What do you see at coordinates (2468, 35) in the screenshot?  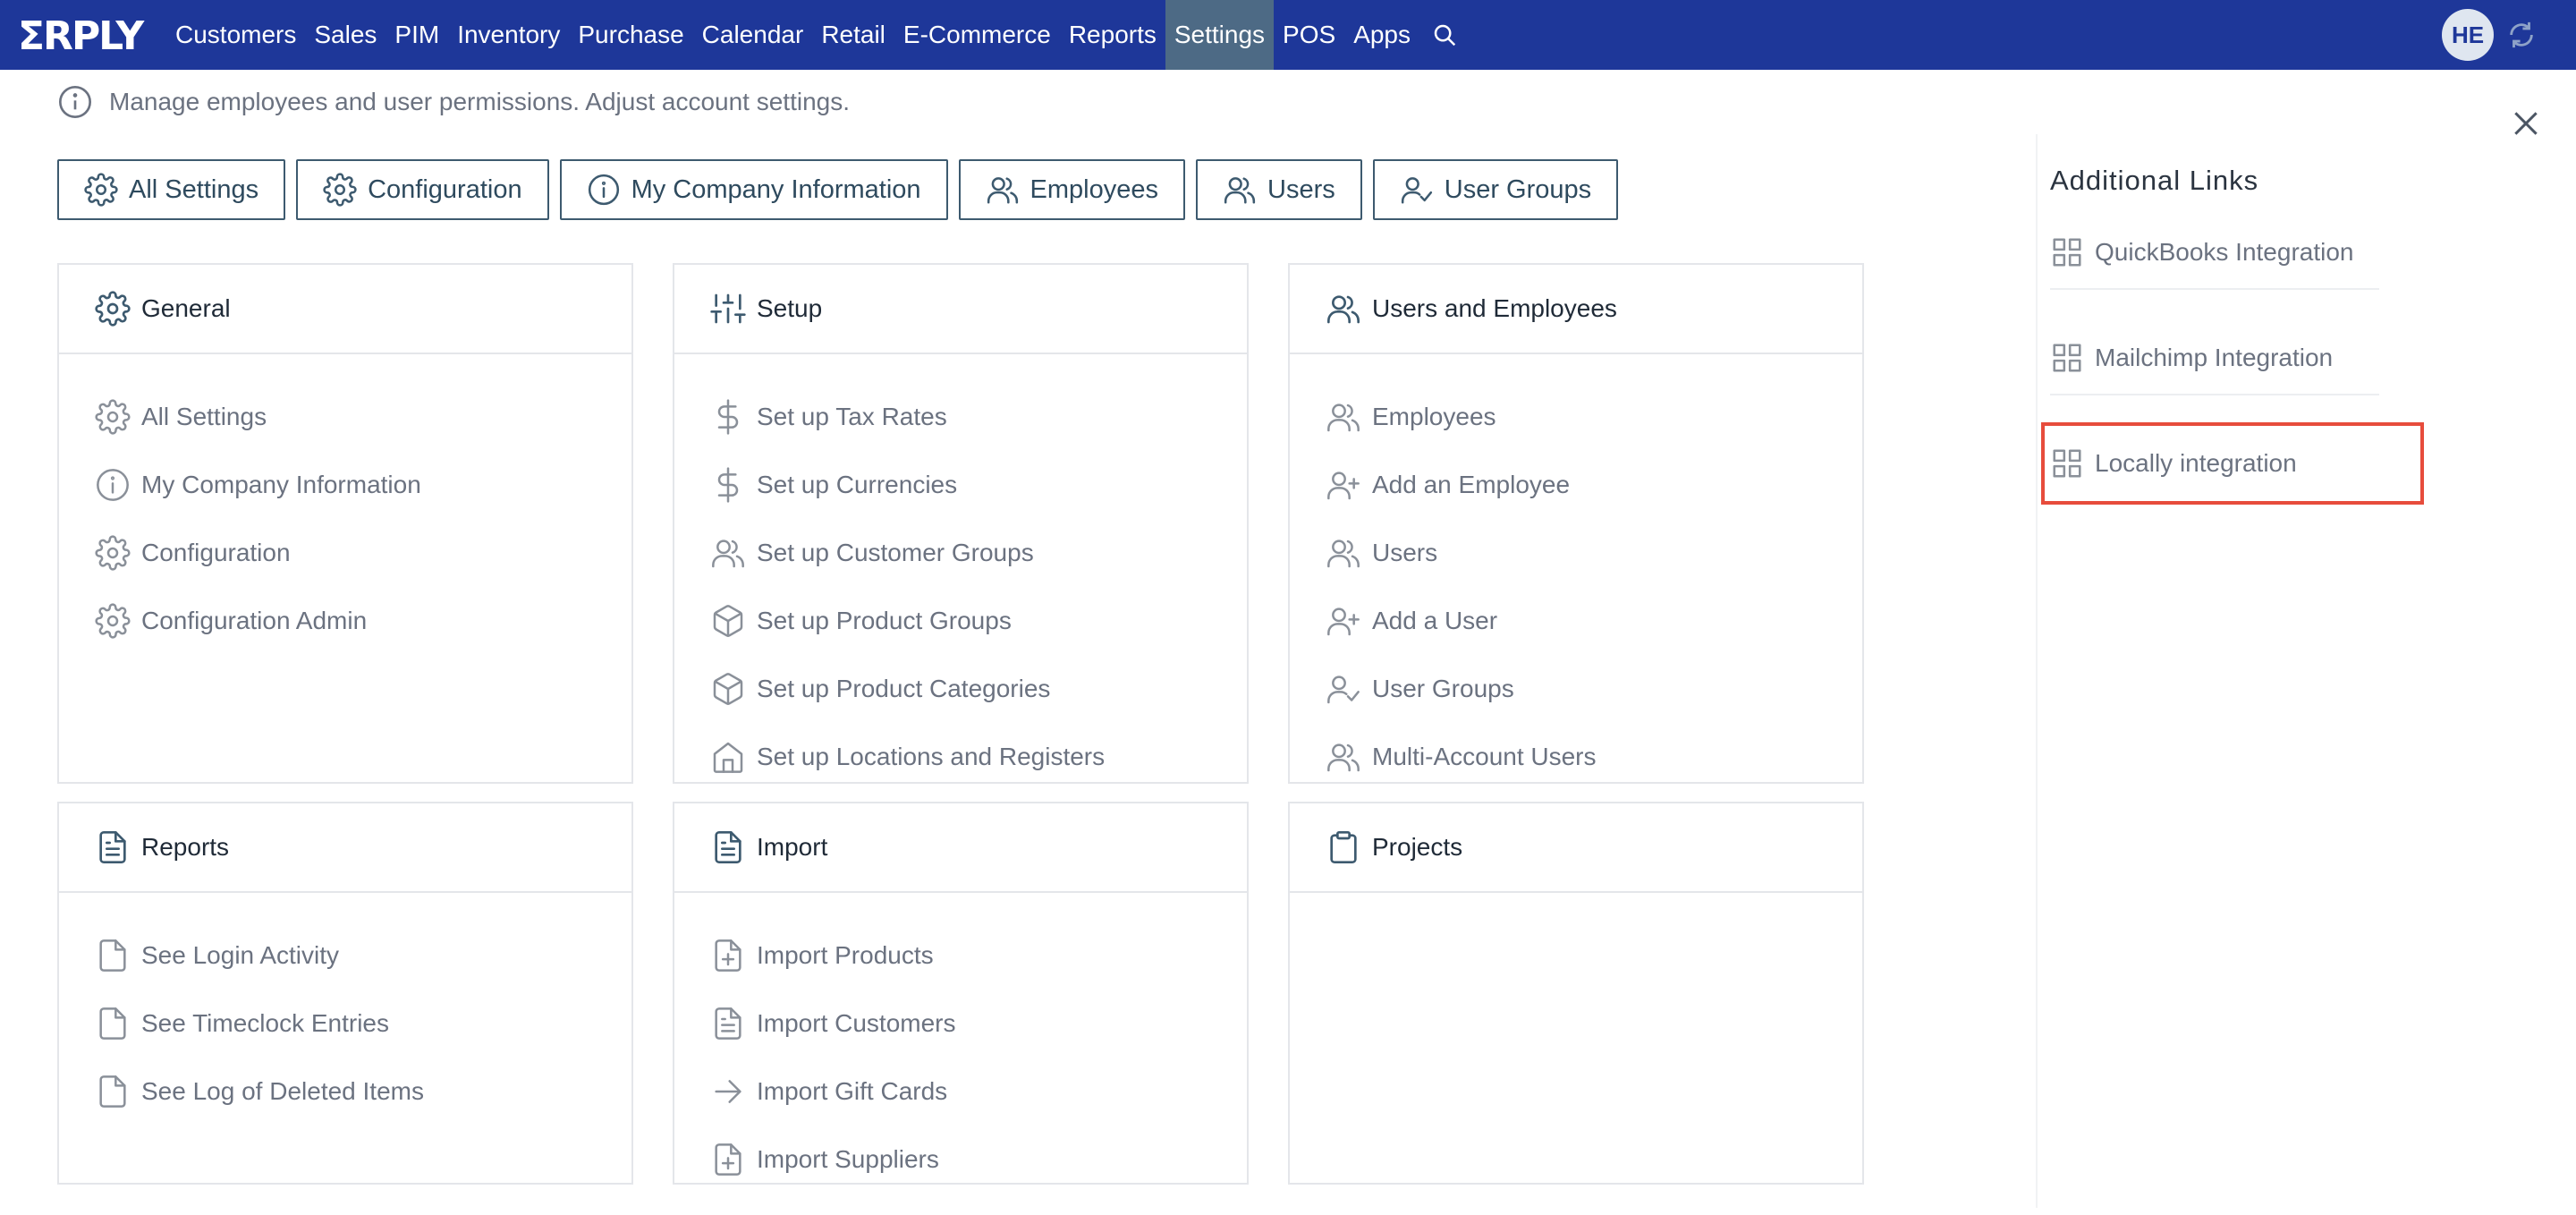 I see `user-avatar: HE` at bounding box center [2468, 35].